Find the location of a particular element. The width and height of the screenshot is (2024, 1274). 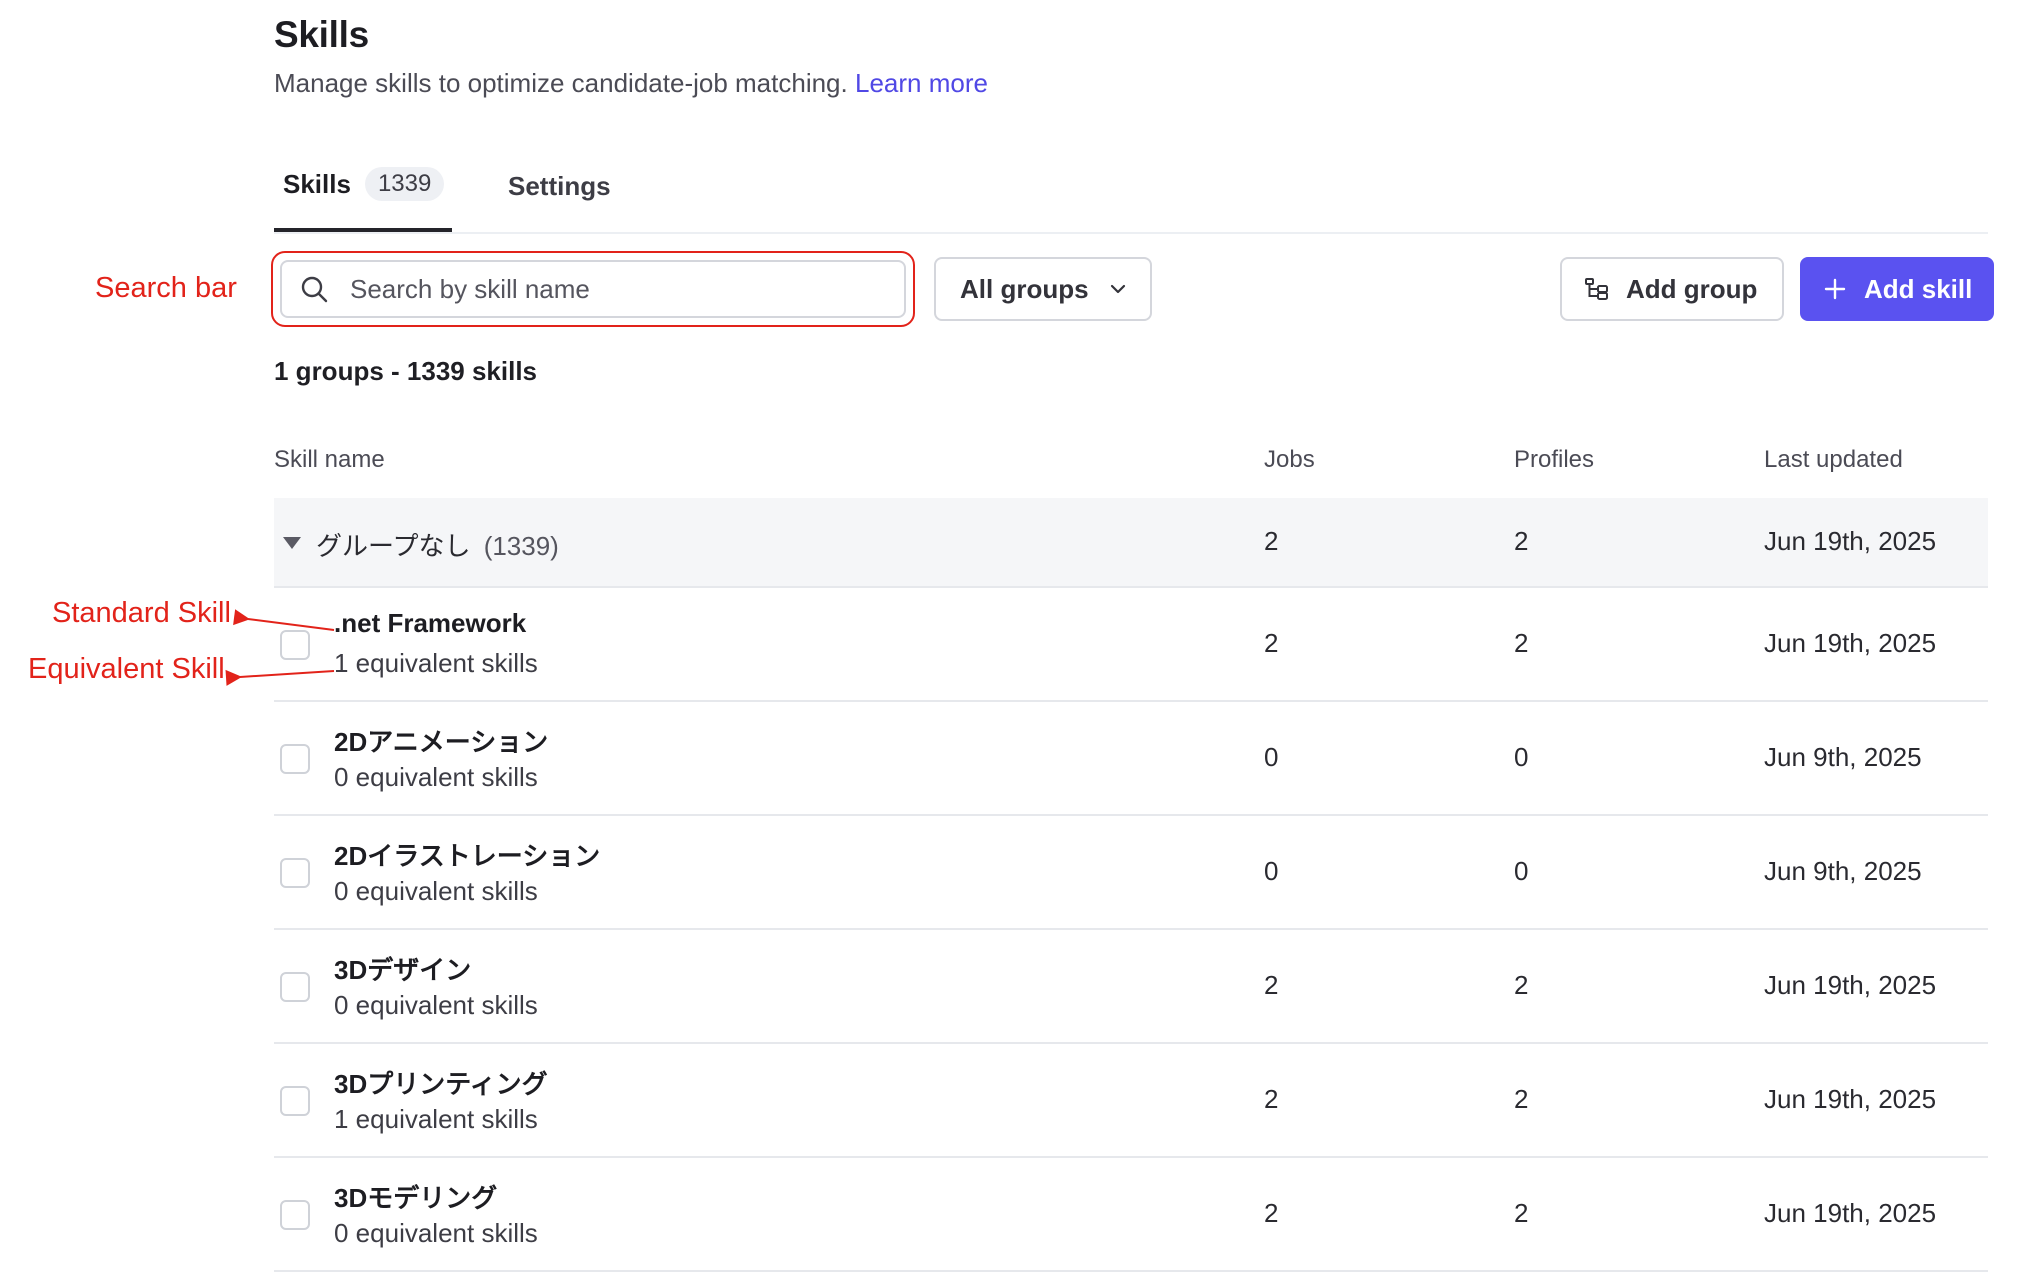

skill-name: 3Dデザイン is located at coordinates (403, 970).